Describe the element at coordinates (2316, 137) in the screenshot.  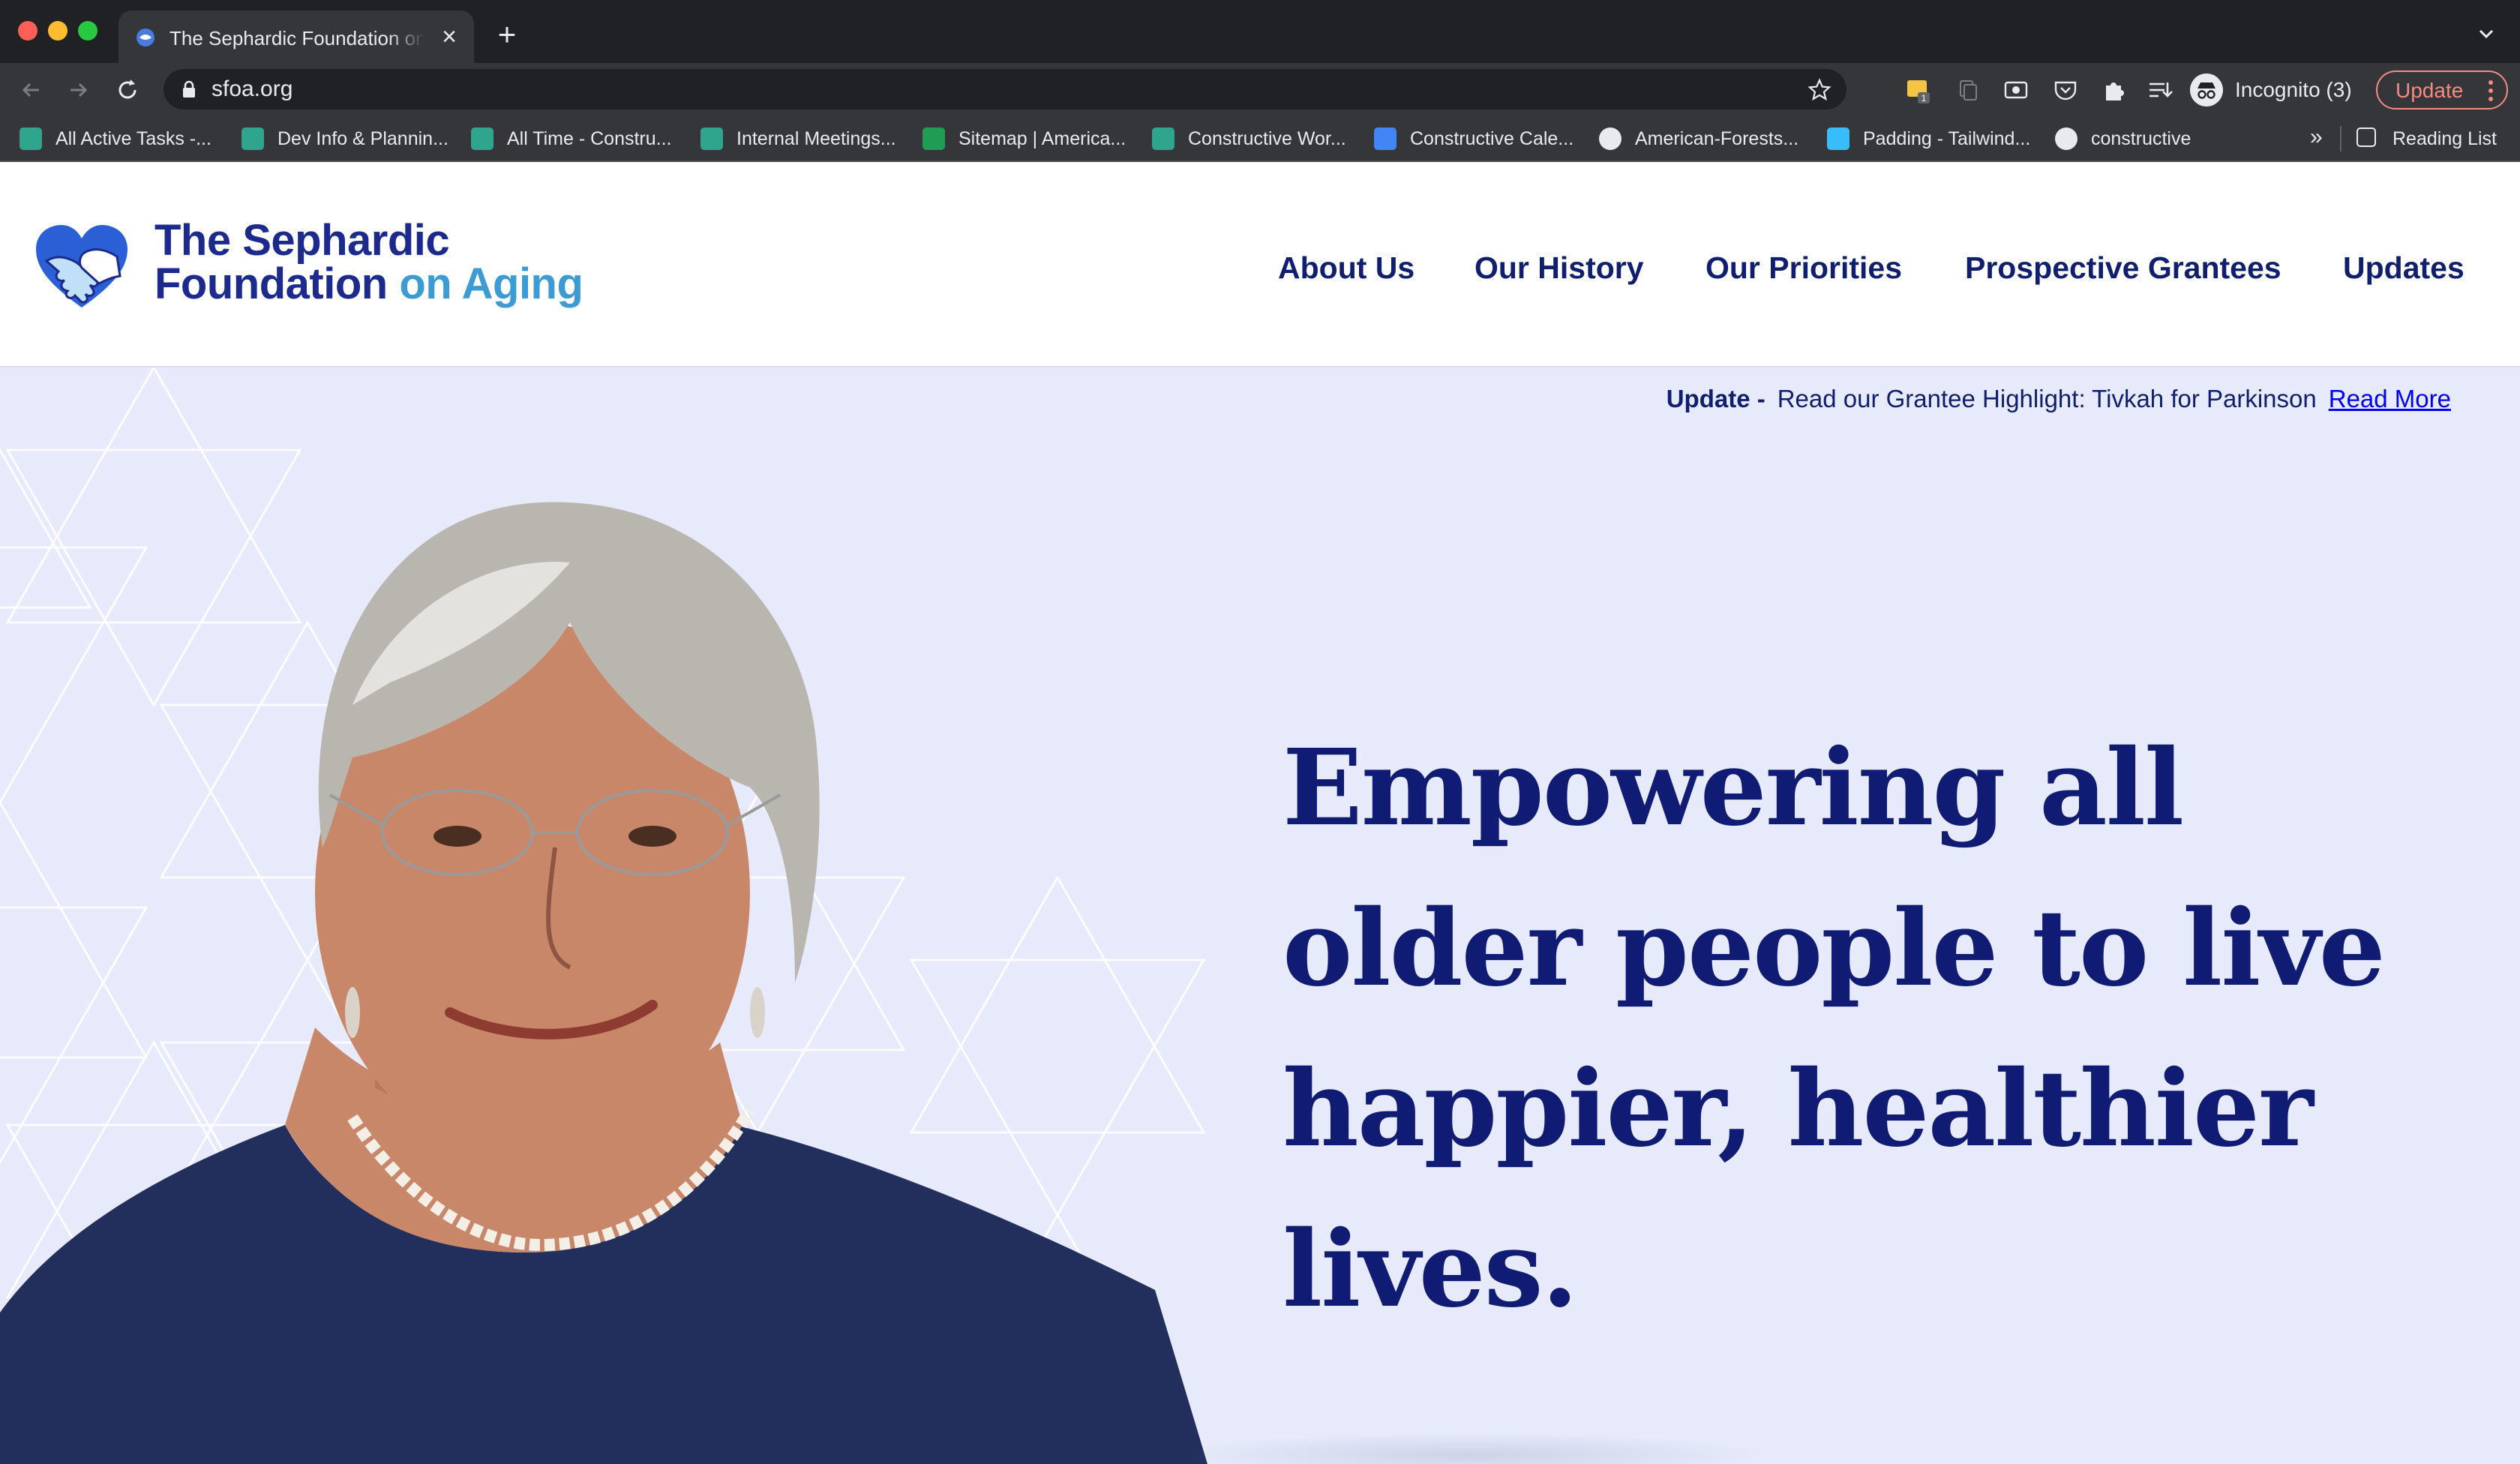
I see `bookmarks-overflow-button: »` at that location.